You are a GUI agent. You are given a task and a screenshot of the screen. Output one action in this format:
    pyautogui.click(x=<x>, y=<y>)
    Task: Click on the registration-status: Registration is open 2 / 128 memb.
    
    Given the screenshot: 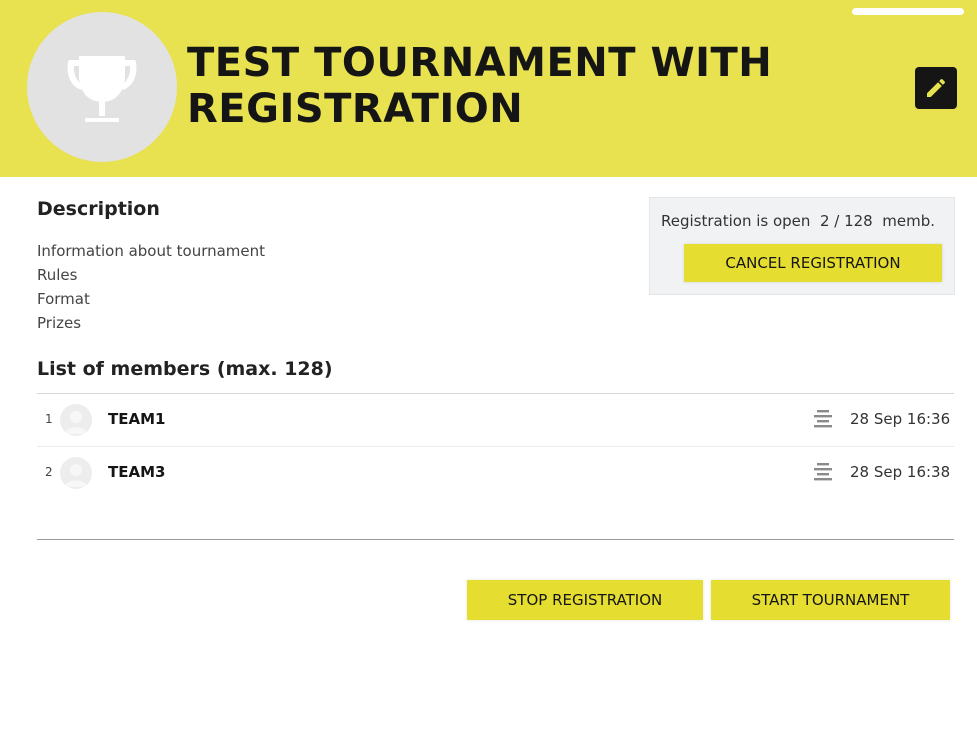 What is the action you would take?
    pyautogui.click(x=798, y=221)
    